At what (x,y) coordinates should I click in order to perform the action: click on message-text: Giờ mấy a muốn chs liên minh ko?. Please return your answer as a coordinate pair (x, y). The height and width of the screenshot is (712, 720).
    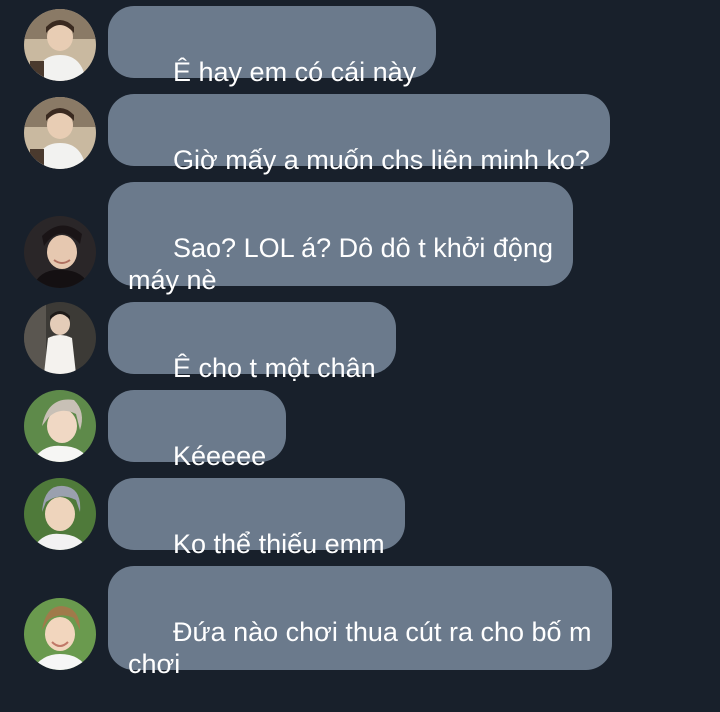
    Looking at the image, I should click on (381, 160).